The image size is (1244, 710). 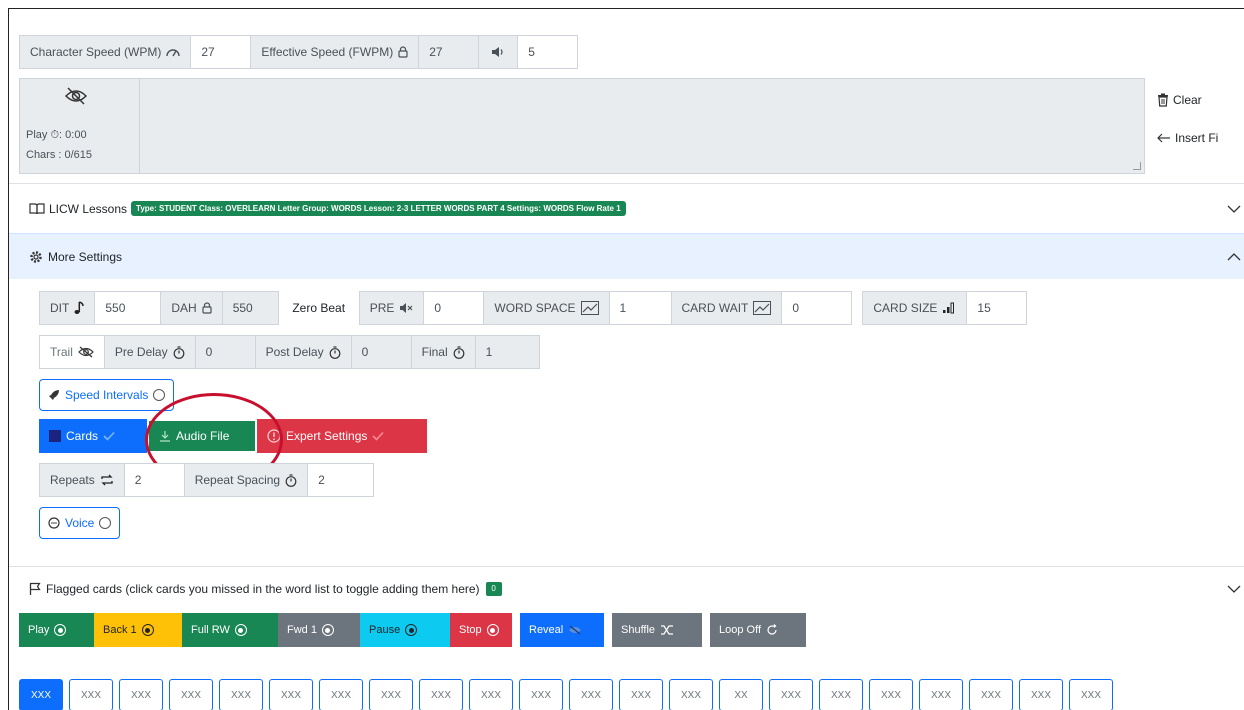 What do you see at coordinates (454, 308) in the screenshot?
I see `pre-input: 0` at bounding box center [454, 308].